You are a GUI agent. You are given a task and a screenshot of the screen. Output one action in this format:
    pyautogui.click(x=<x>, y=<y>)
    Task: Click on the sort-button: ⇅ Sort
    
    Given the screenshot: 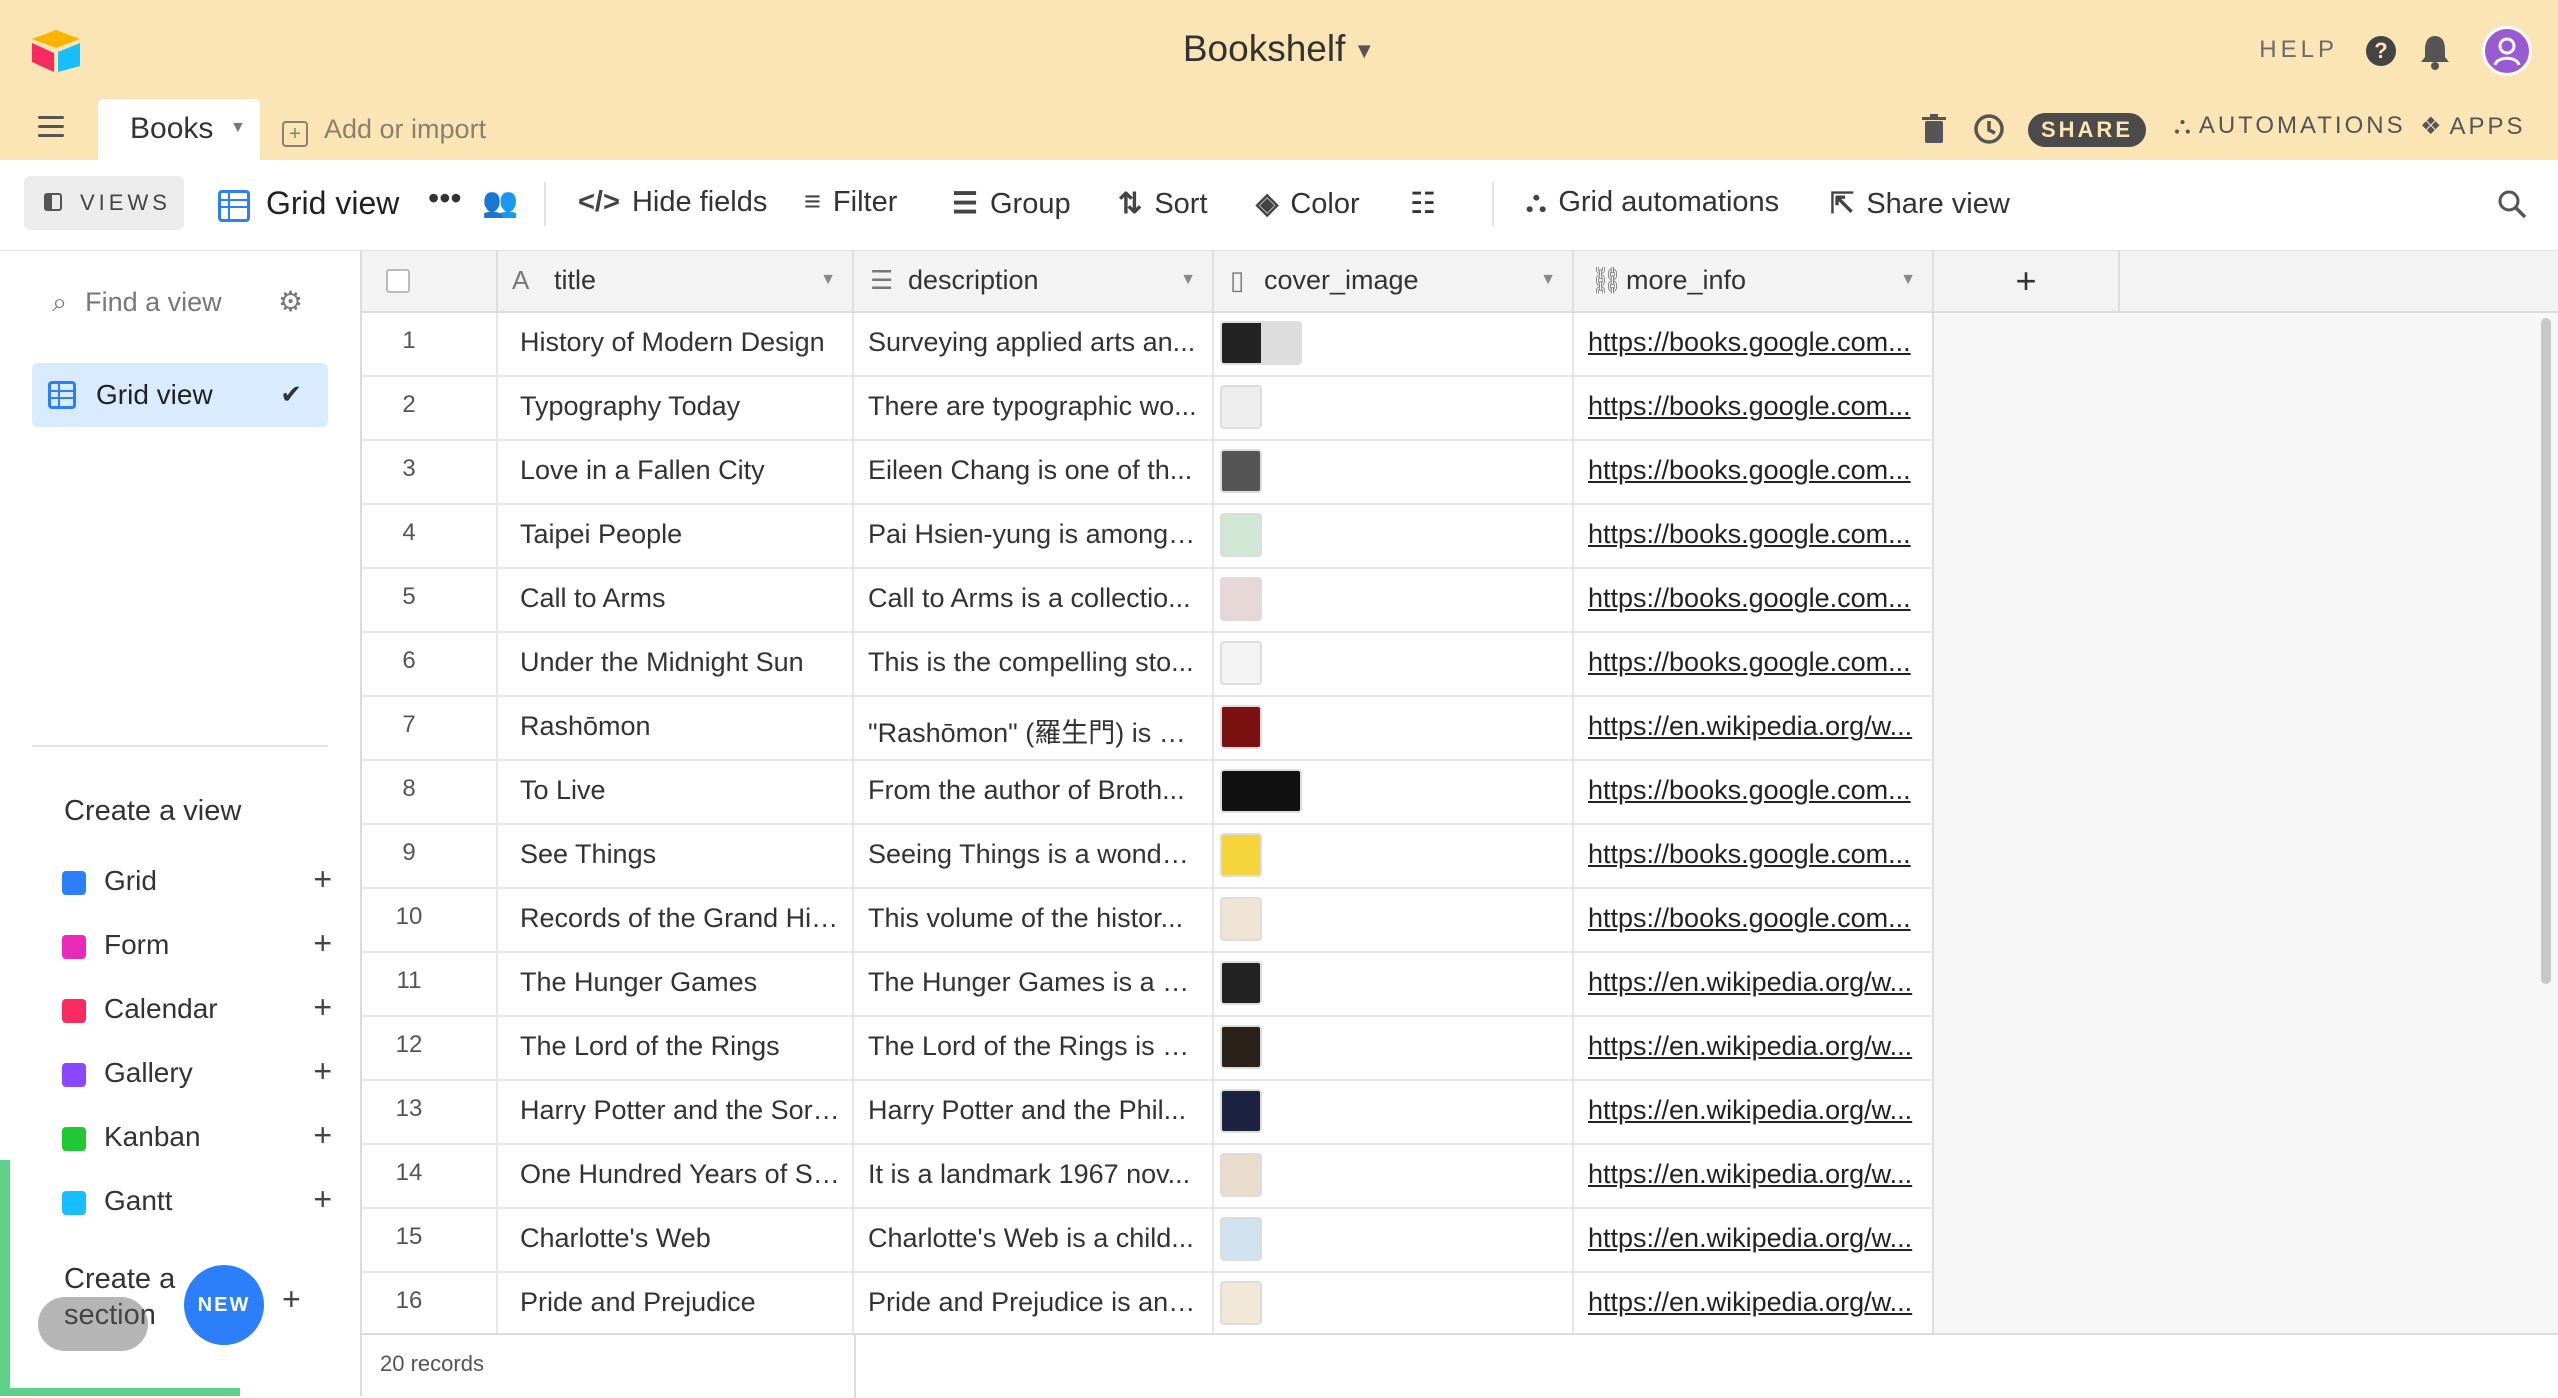 What is the action you would take?
    pyautogui.click(x=1163, y=203)
    